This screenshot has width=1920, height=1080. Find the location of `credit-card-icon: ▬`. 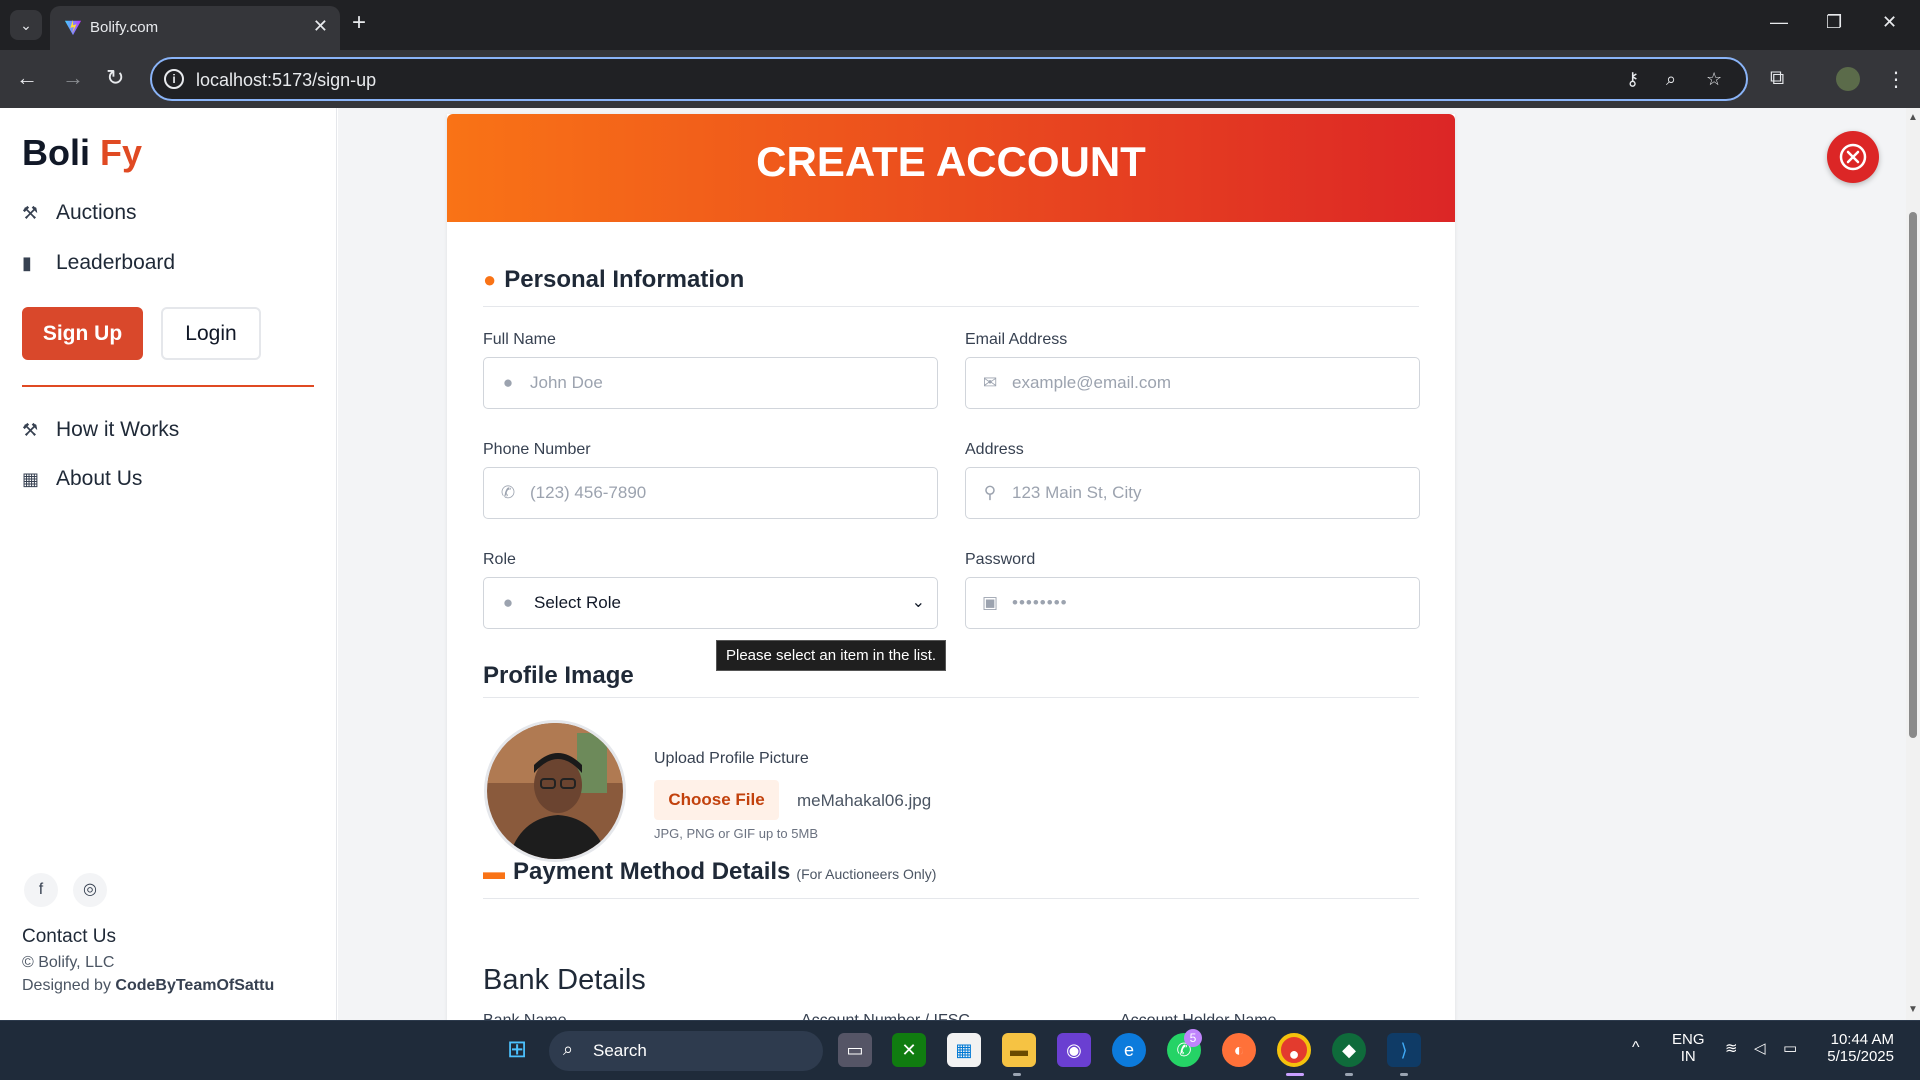

credit-card-icon: ▬ is located at coordinates (494, 871).